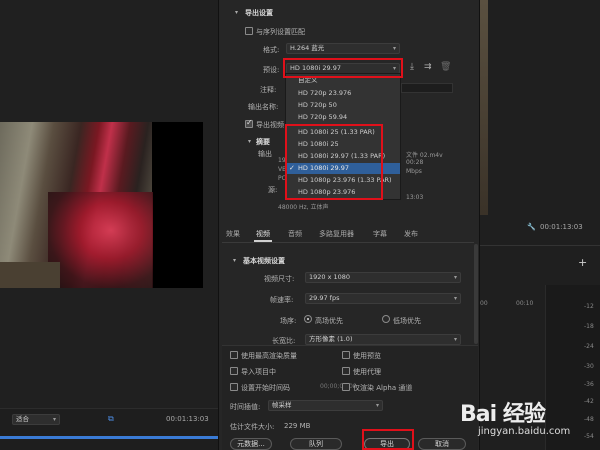  I want to click on watermark-url: jingyan.baidu.com, so click(524, 431).